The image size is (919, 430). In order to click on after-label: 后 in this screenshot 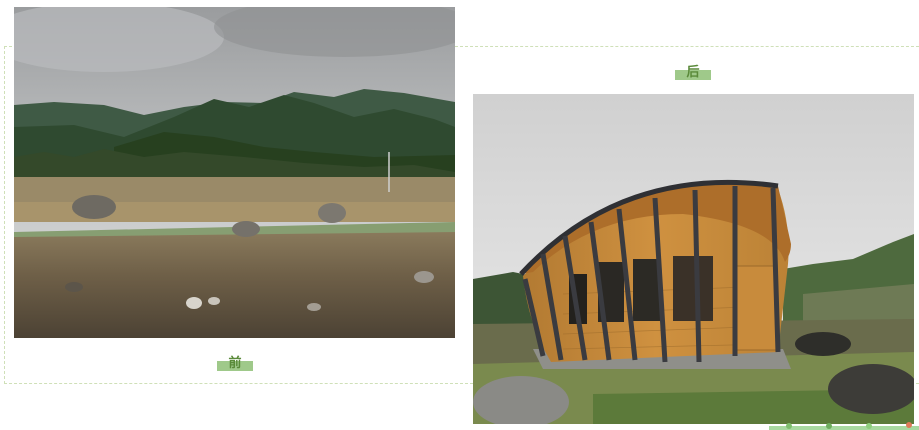, I will do `click(693, 72)`.